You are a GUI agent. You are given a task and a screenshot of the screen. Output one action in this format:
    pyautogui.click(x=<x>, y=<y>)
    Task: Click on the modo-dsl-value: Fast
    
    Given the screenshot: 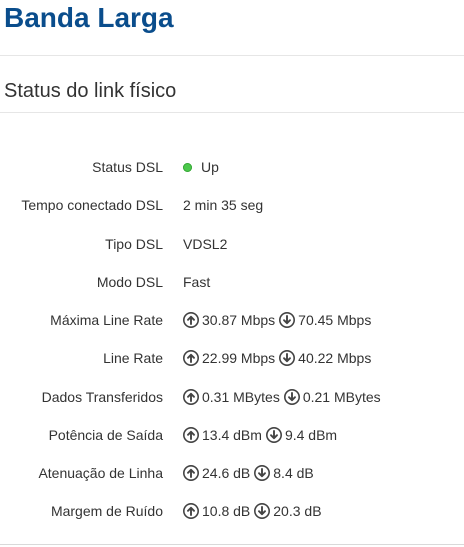 What is the action you would take?
    pyautogui.click(x=197, y=281)
    